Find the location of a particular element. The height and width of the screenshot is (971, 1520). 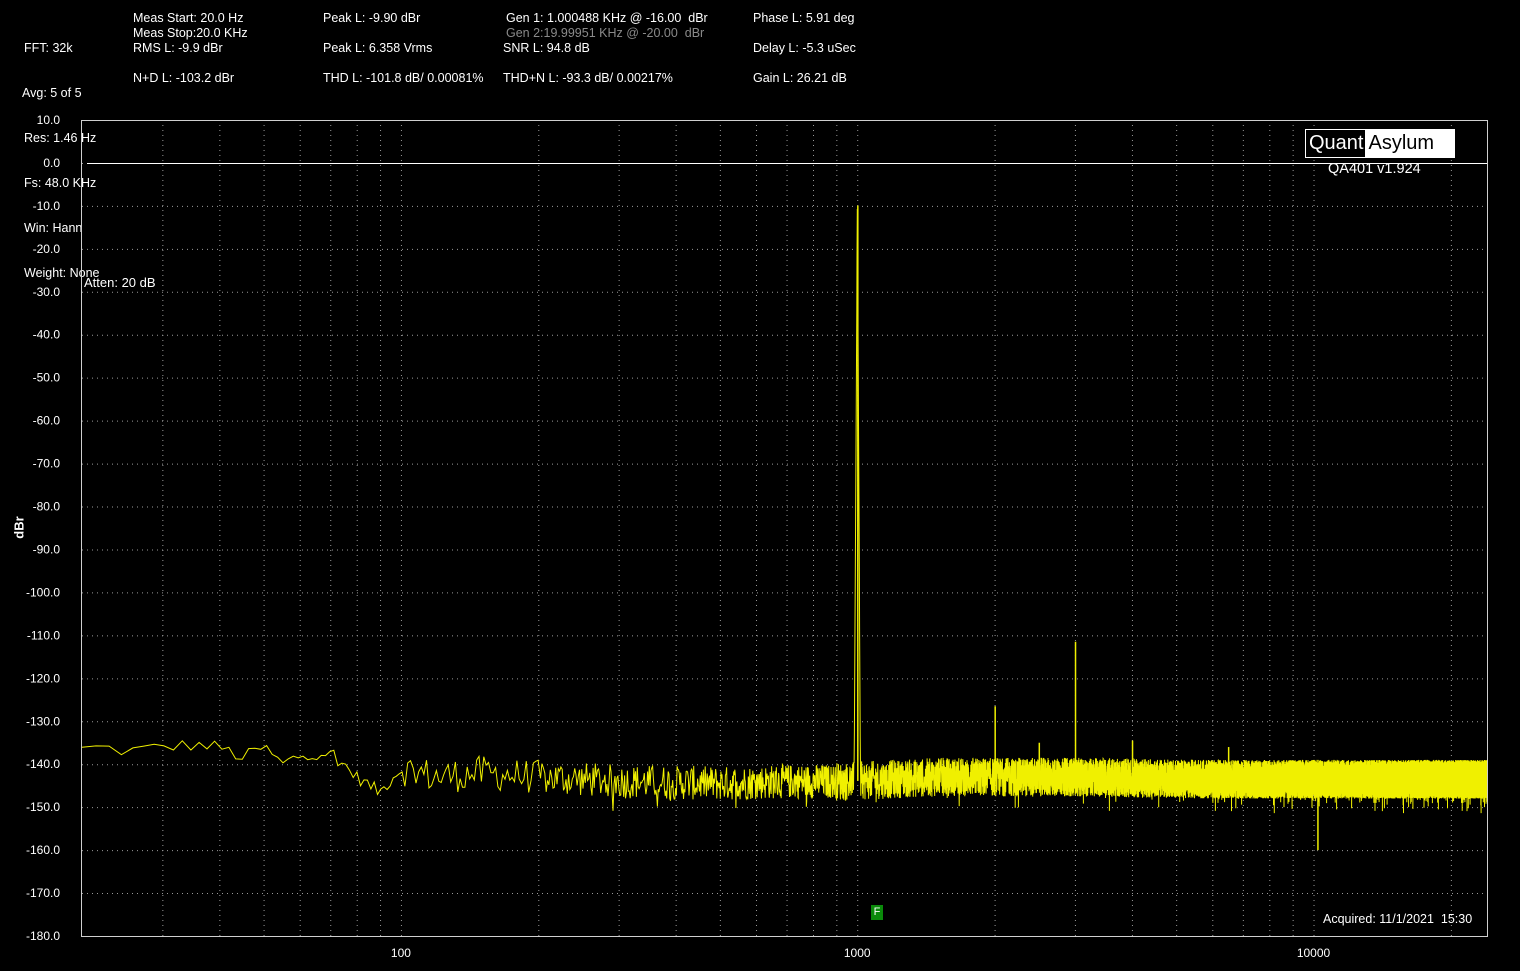

x-tick-label: 100 is located at coordinates (401, 953).